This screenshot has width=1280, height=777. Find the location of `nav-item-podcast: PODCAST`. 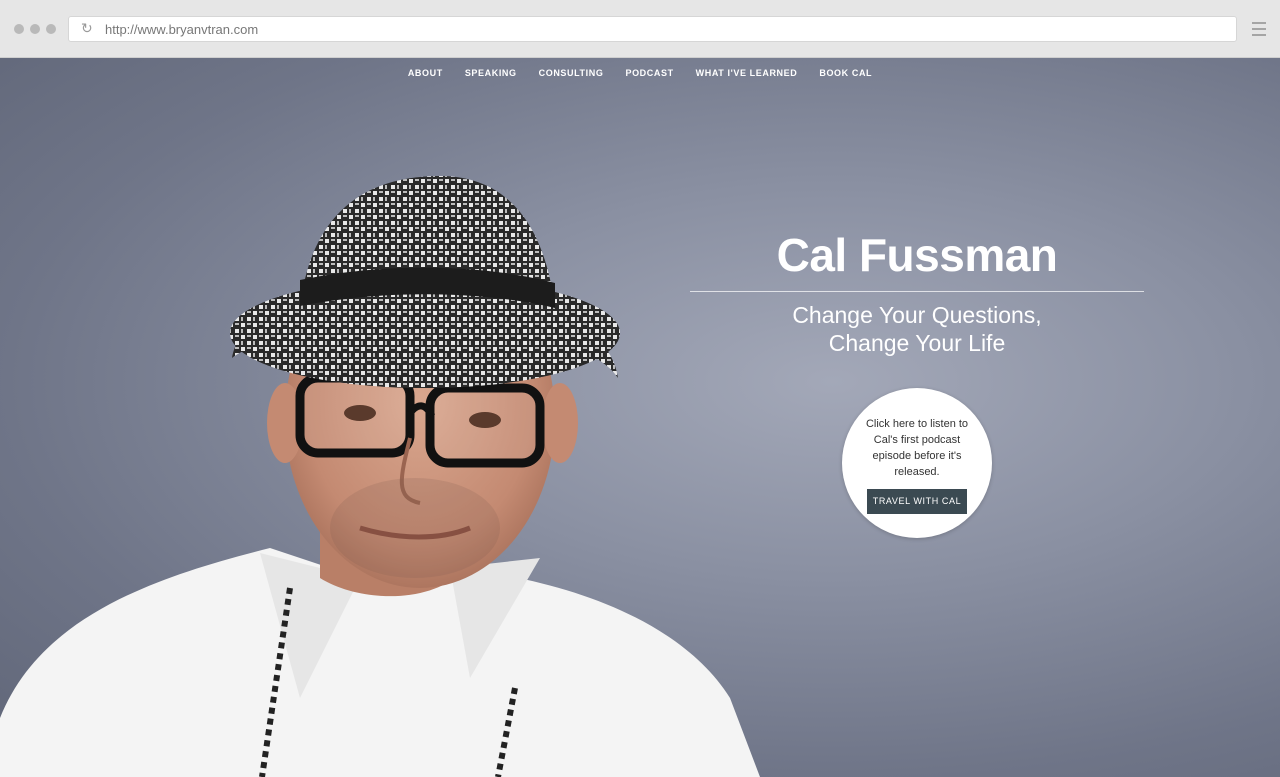

nav-item-podcast: PODCAST is located at coordinates (649, 73).